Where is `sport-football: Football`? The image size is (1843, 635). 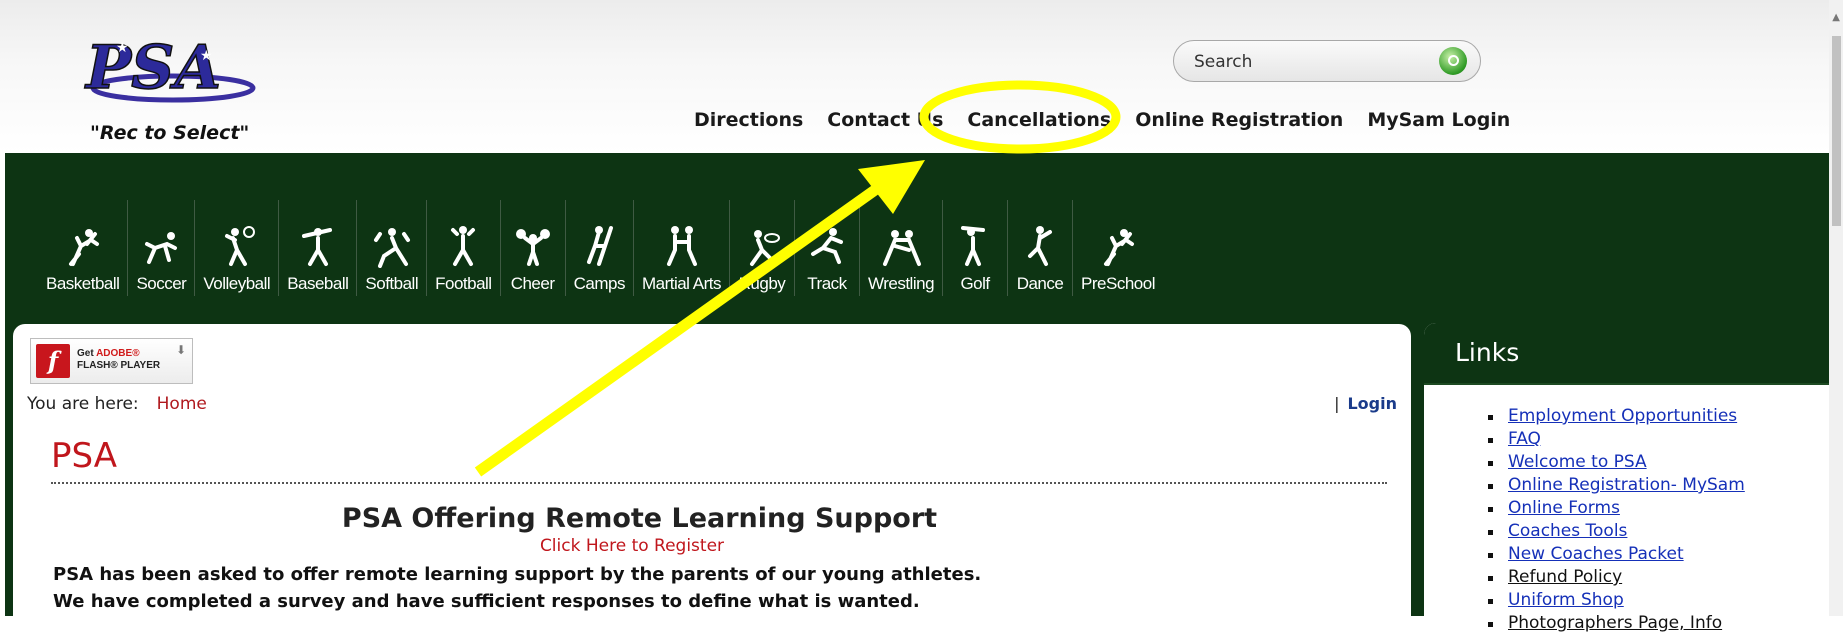 sport-football: Football is located at coordinates (462, 248).